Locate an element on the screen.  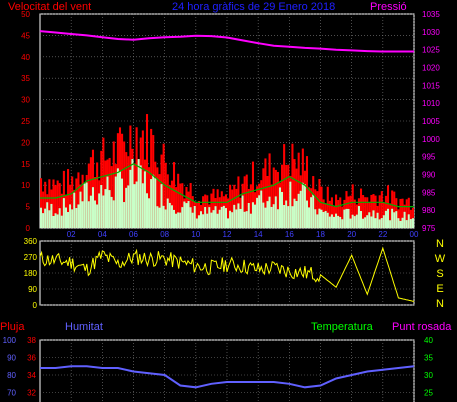
time-tick: 14 is located at coordinates (258, 234).